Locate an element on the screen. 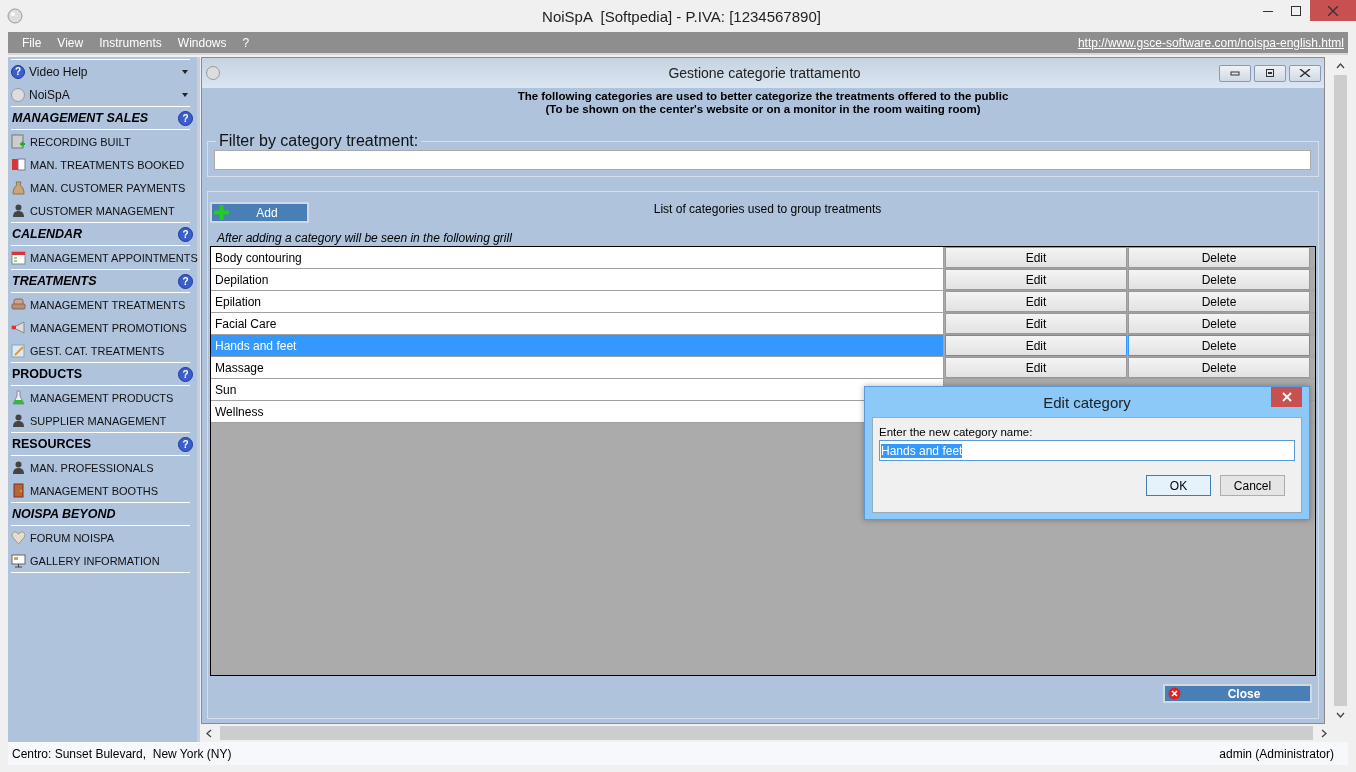 This screenshot has width=1356, height=772. ok-button: OK is located at coordinates (1178, 485).